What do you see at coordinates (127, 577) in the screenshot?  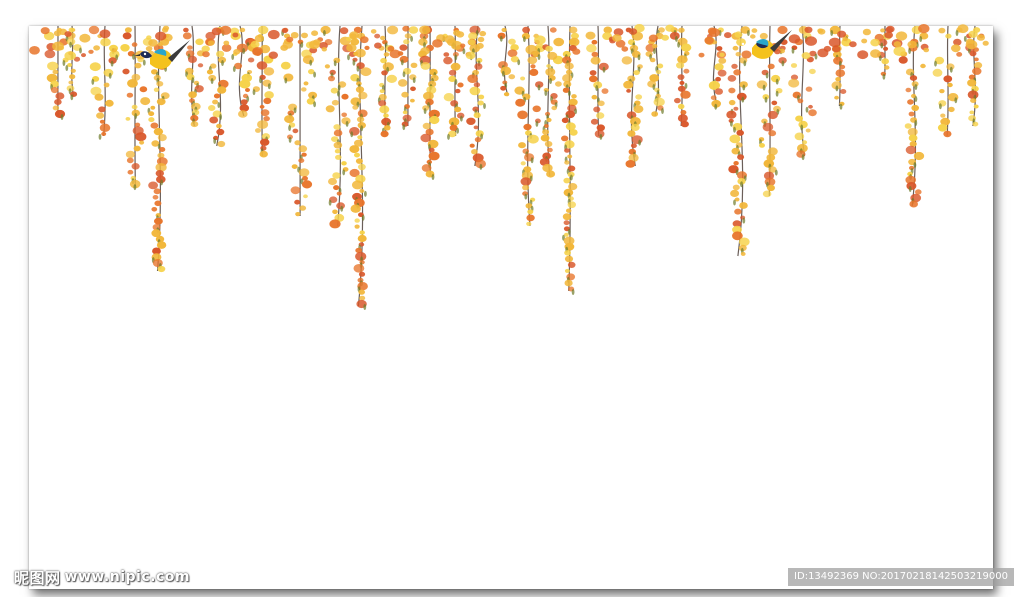 I see `site-url-text: www.nipic.com` at bounding box center [127, 577].